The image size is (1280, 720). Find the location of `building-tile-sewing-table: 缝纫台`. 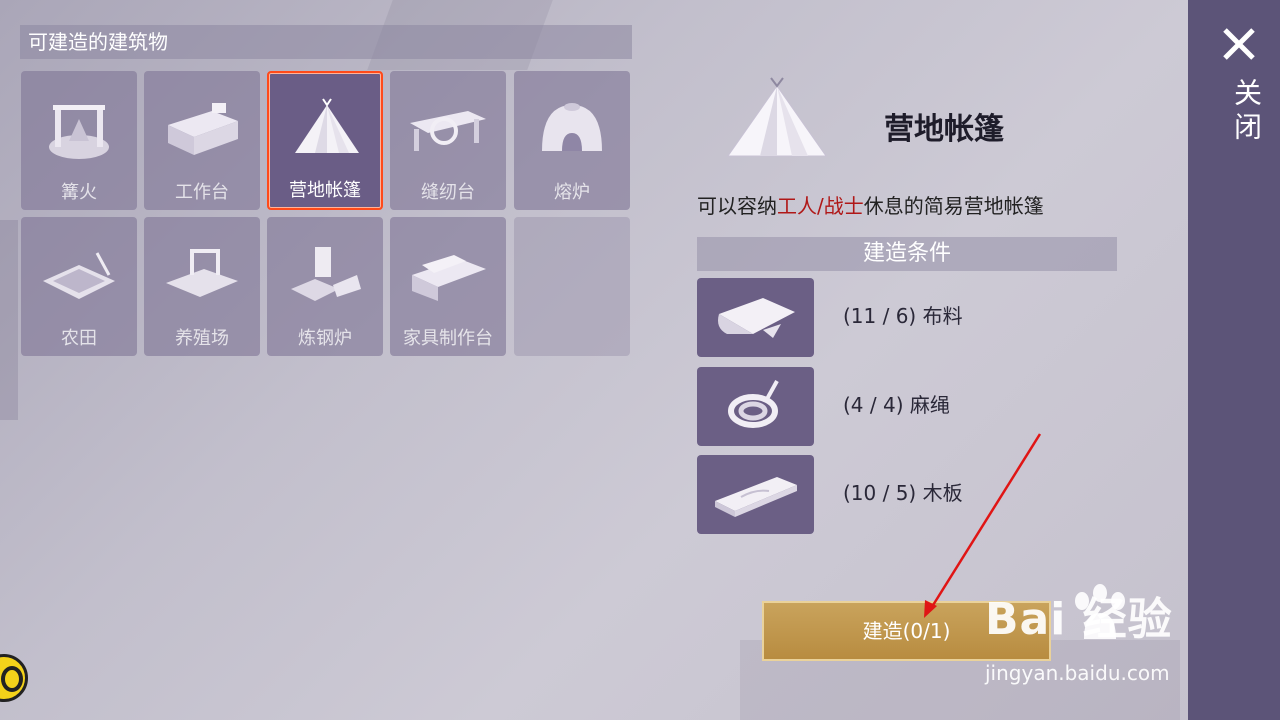

building-tile-sewing-table: 缝纫台 is located at coordinates (448, 140).